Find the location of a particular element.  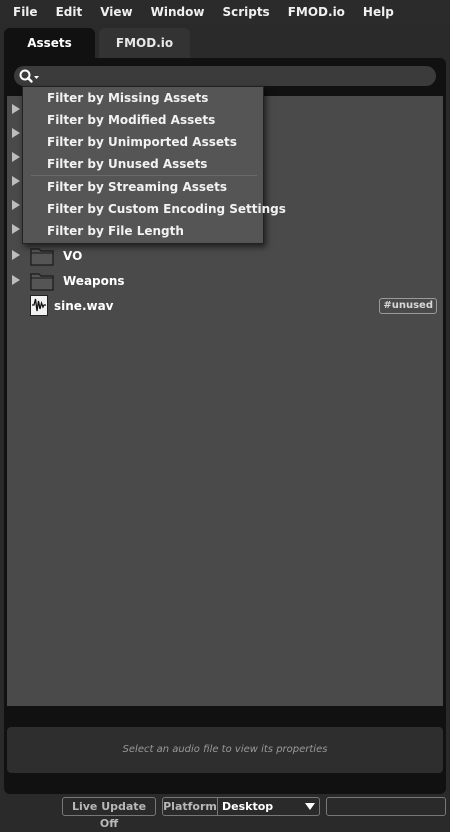

chevron-down-icon is located at coordinates (310, 806).